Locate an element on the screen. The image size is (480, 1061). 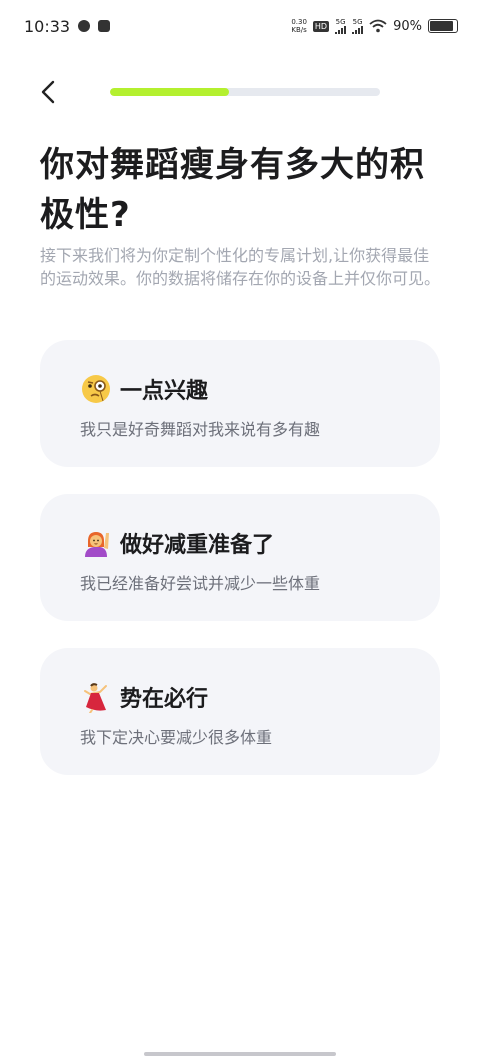
status-bar: 10:33 0.30 KB/s HD 5G 5G 90% is located at coordinates (240, 26).